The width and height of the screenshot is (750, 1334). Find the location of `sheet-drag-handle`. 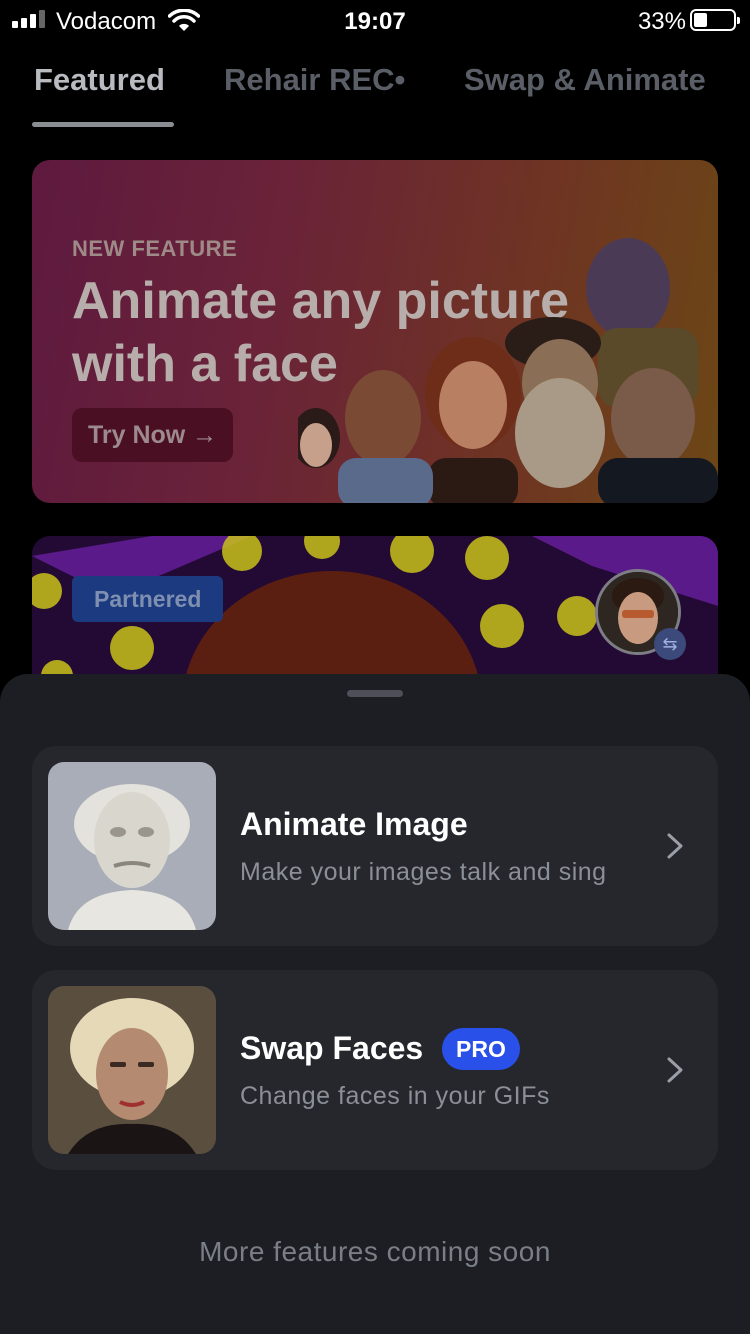

sheet-drag-handle is located at coordinates (375, 693).